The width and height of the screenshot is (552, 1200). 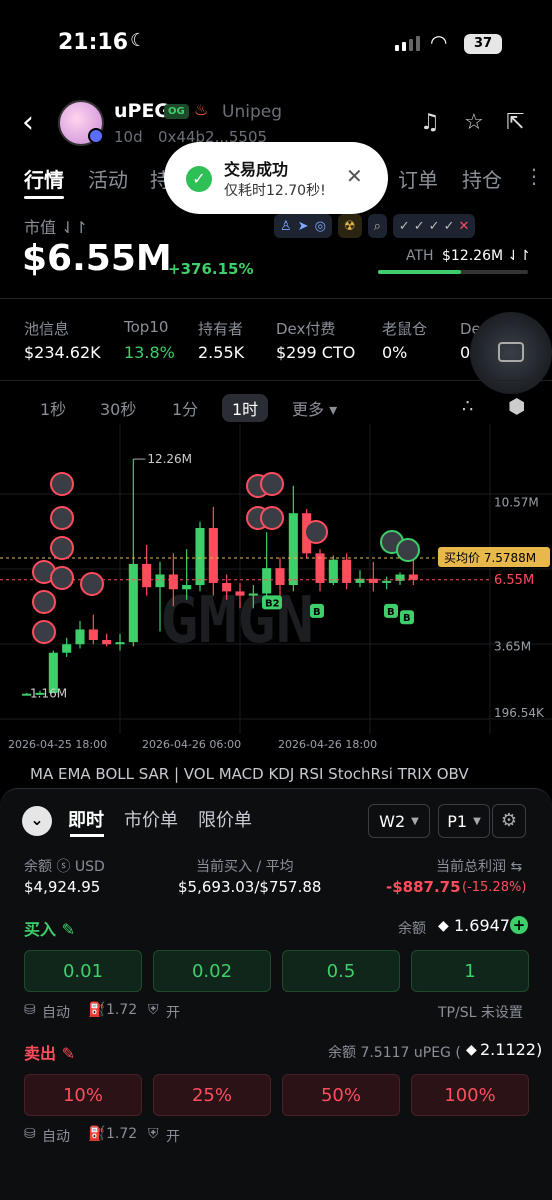 I want to click on tf-1m: 1分, so click(x=185, y=408).